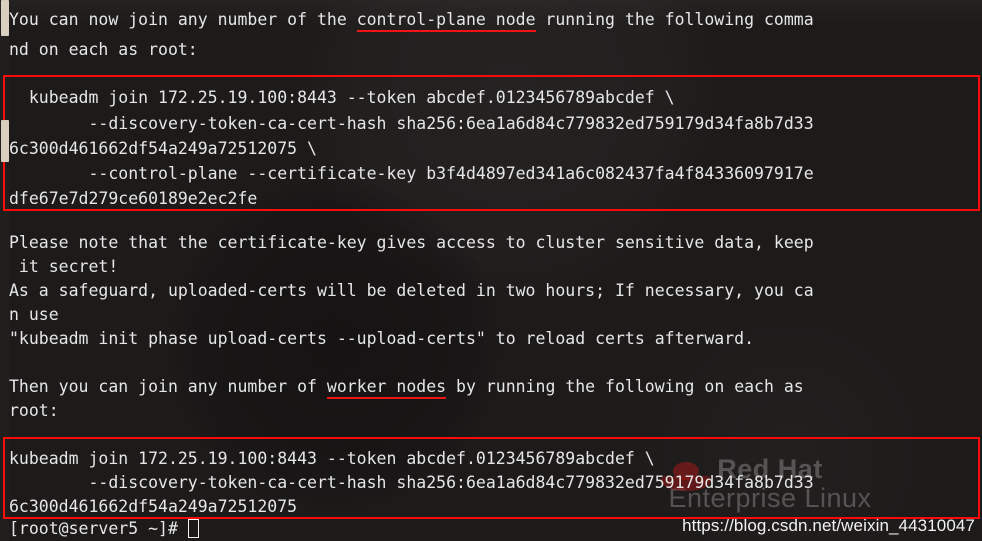 The image size is (982, 541). What do you see at coordinates (168, 386) in the screenshot?
I see `line-segment: Then you can join any number of` at bounding box center [168, 386].